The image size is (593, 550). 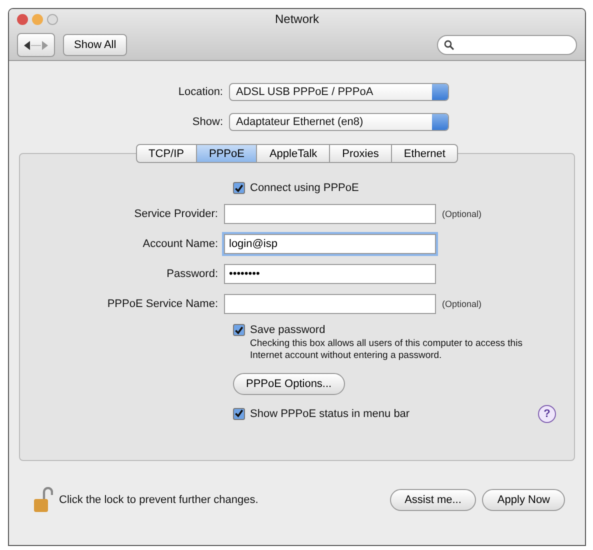 What do you see at coordinates (330, 274) in the screenshot?
I see `input-field: ••••••••` at bounding box center [330, 274].